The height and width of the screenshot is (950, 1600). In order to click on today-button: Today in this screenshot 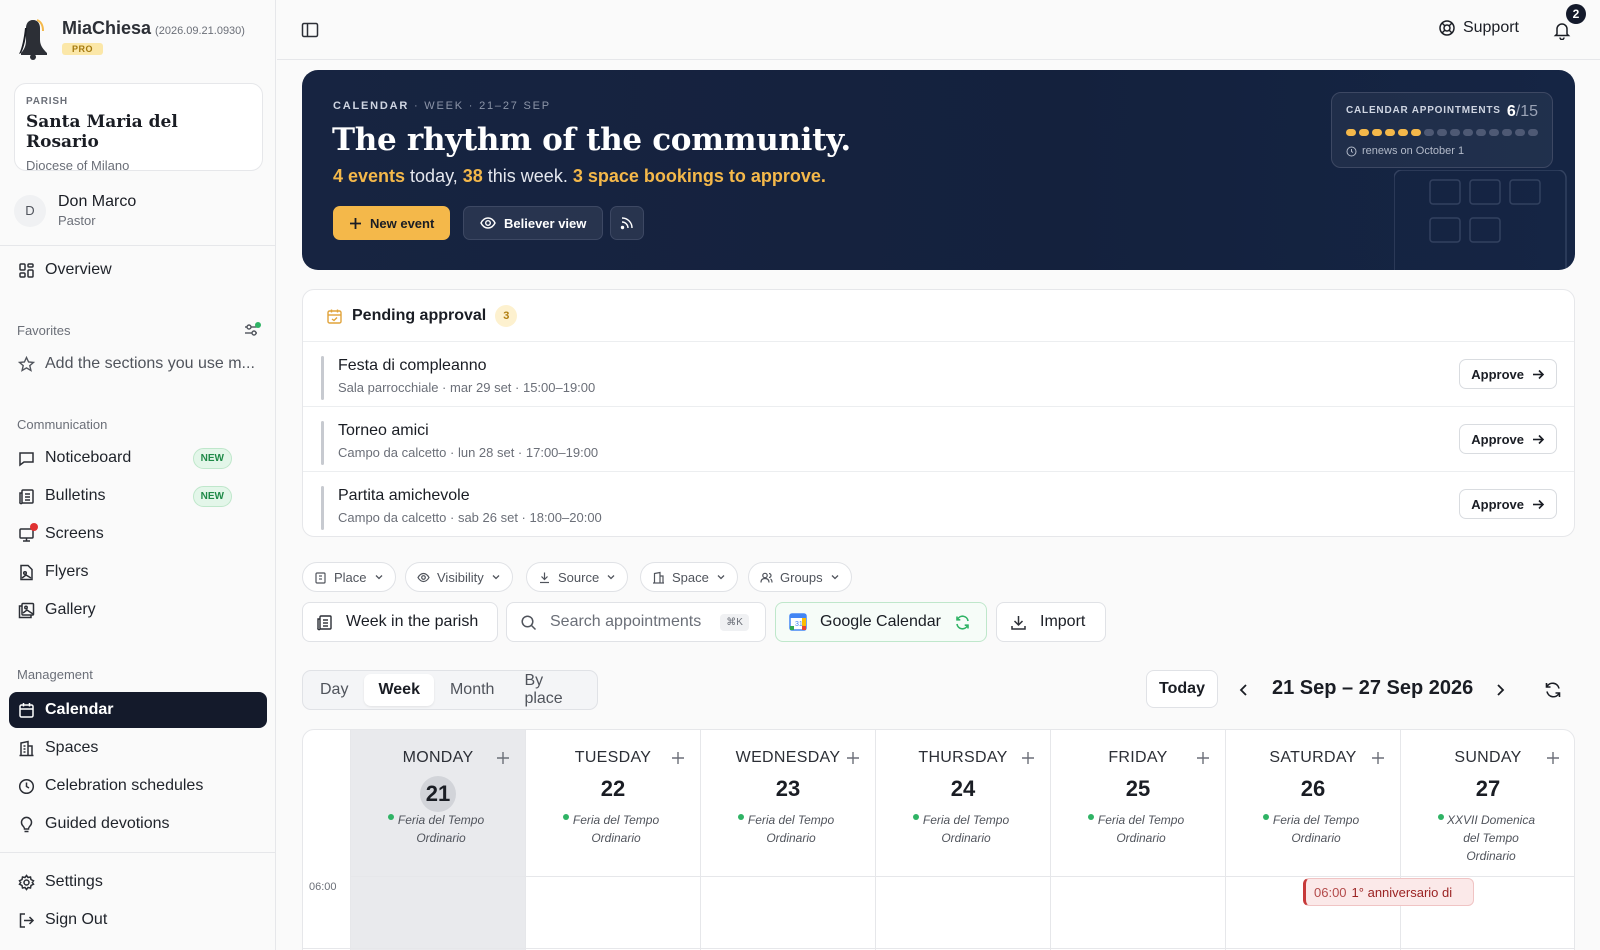, I will do `click(1182, 689)`.